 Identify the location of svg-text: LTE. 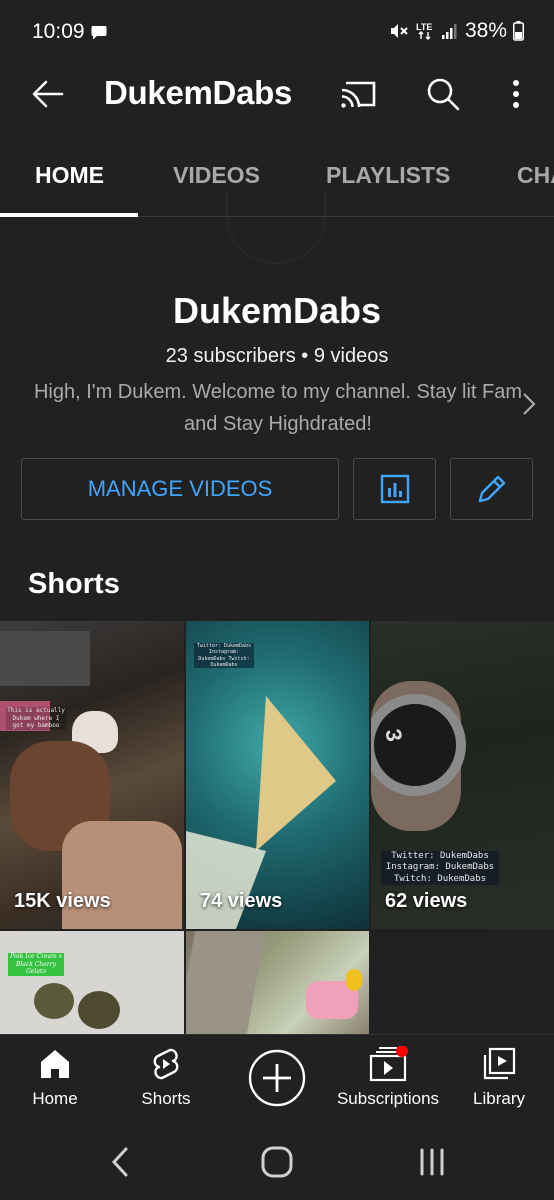
(424, 27).